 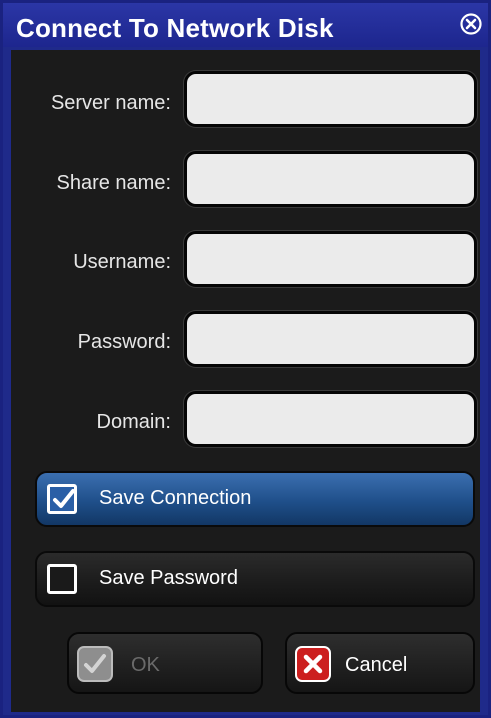 What do you see at coordinates (471, 24) in the screenshot?
I see `close-icon` at bounding box center [471, 24].